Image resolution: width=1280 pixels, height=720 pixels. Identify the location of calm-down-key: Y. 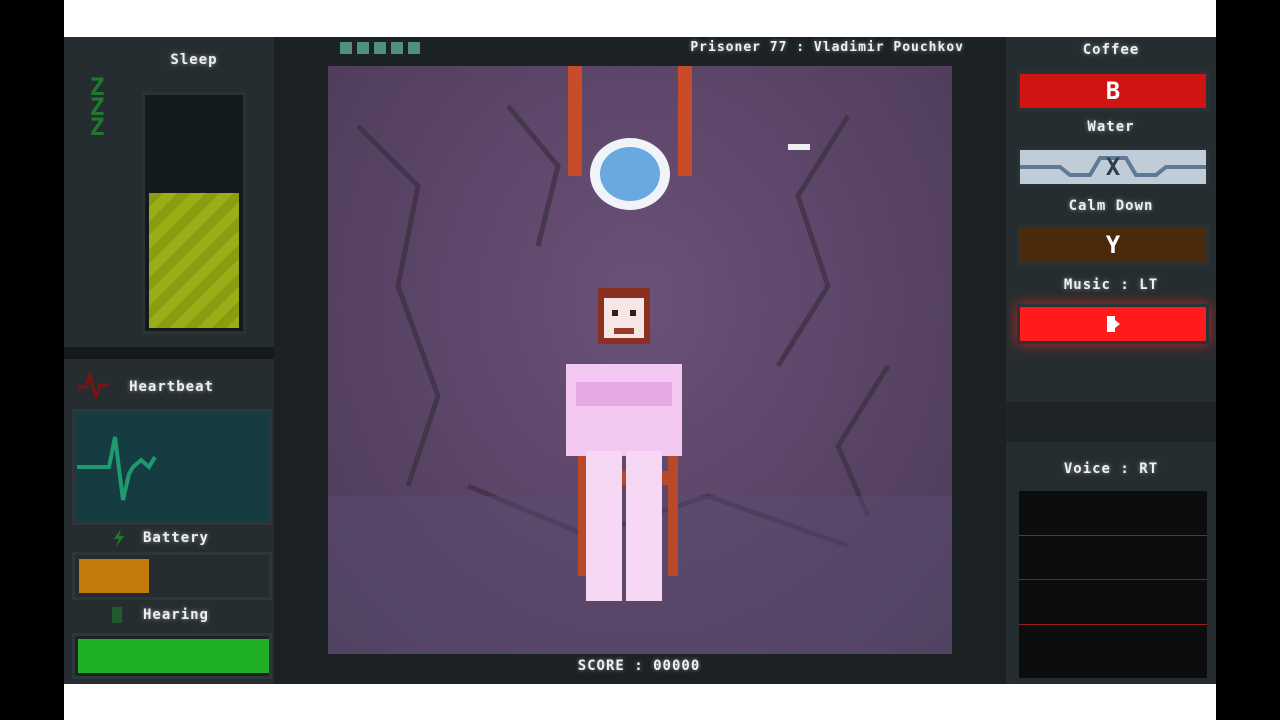
(1113, 245).